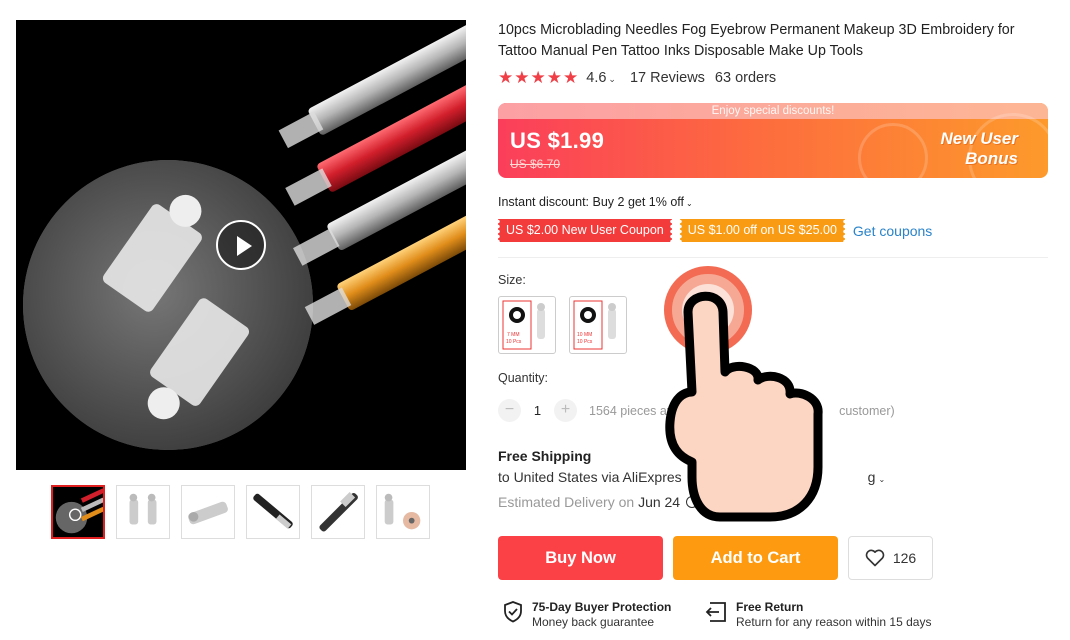 Image resolution: width=1070 pixels, height=640 pixels. Describe the element at coordinates (602, 607) in the screenshot. I see `buyer-protection-title: 75-Day Buyer Protection` at that location.